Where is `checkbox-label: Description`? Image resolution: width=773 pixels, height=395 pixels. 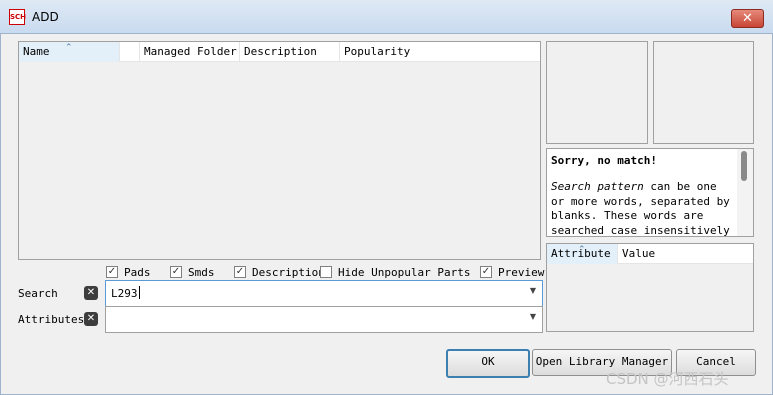
checkbox-label: Description is located at coordinates (288, 272).